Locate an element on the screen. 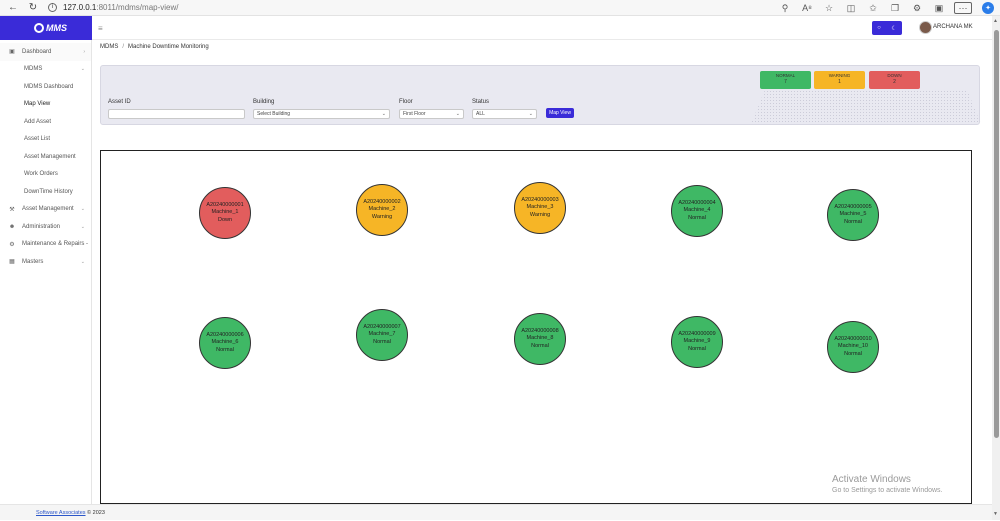  browser-essentials-icon: ▣ is located at coordinates (939, 8).